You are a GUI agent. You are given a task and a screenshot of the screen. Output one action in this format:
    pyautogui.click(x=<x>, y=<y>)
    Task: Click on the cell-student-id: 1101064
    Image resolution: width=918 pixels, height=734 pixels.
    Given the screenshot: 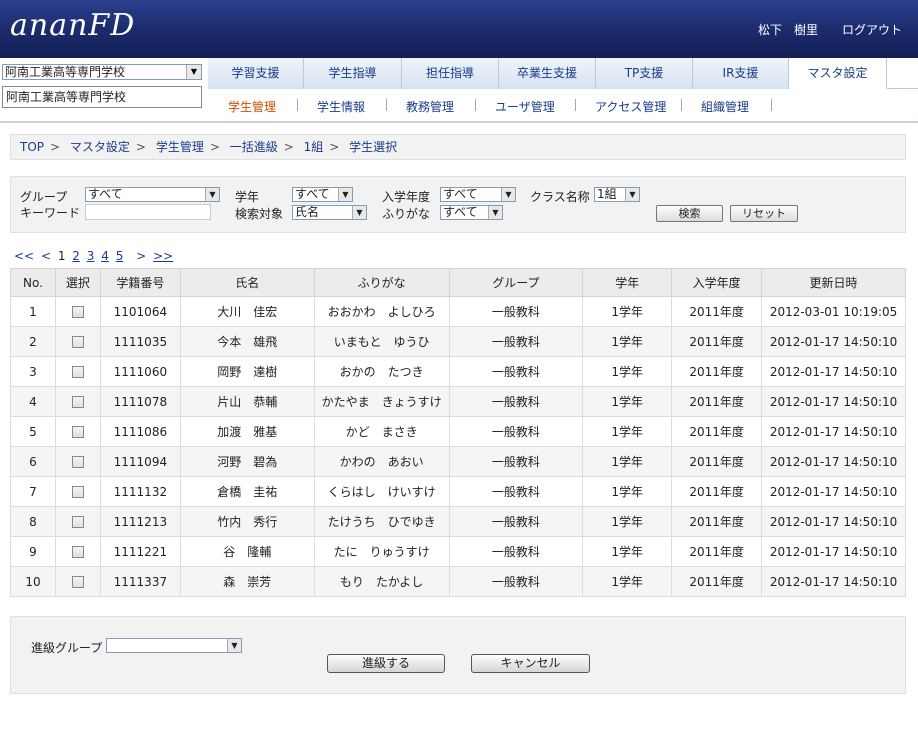 What is the action you would take?
    pyautogui.click(x=140, y=311)
    